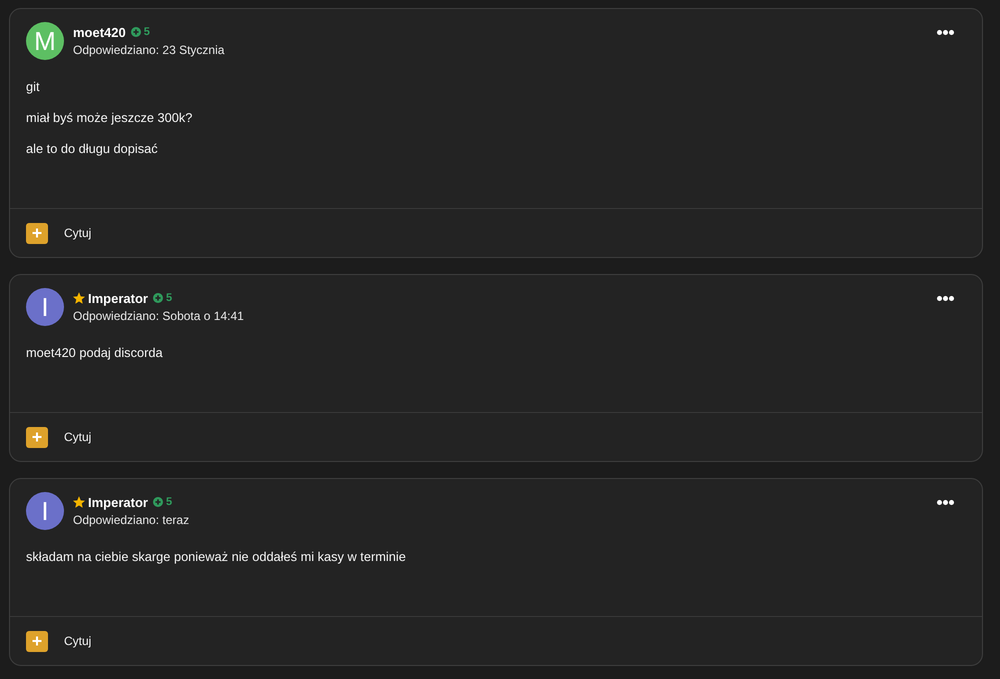 This screenshot has width=1000, height=679. What do you see at coordinates (33, 87) in the screenshot?
I see `post-text: git` at bounding box center [33, 87].